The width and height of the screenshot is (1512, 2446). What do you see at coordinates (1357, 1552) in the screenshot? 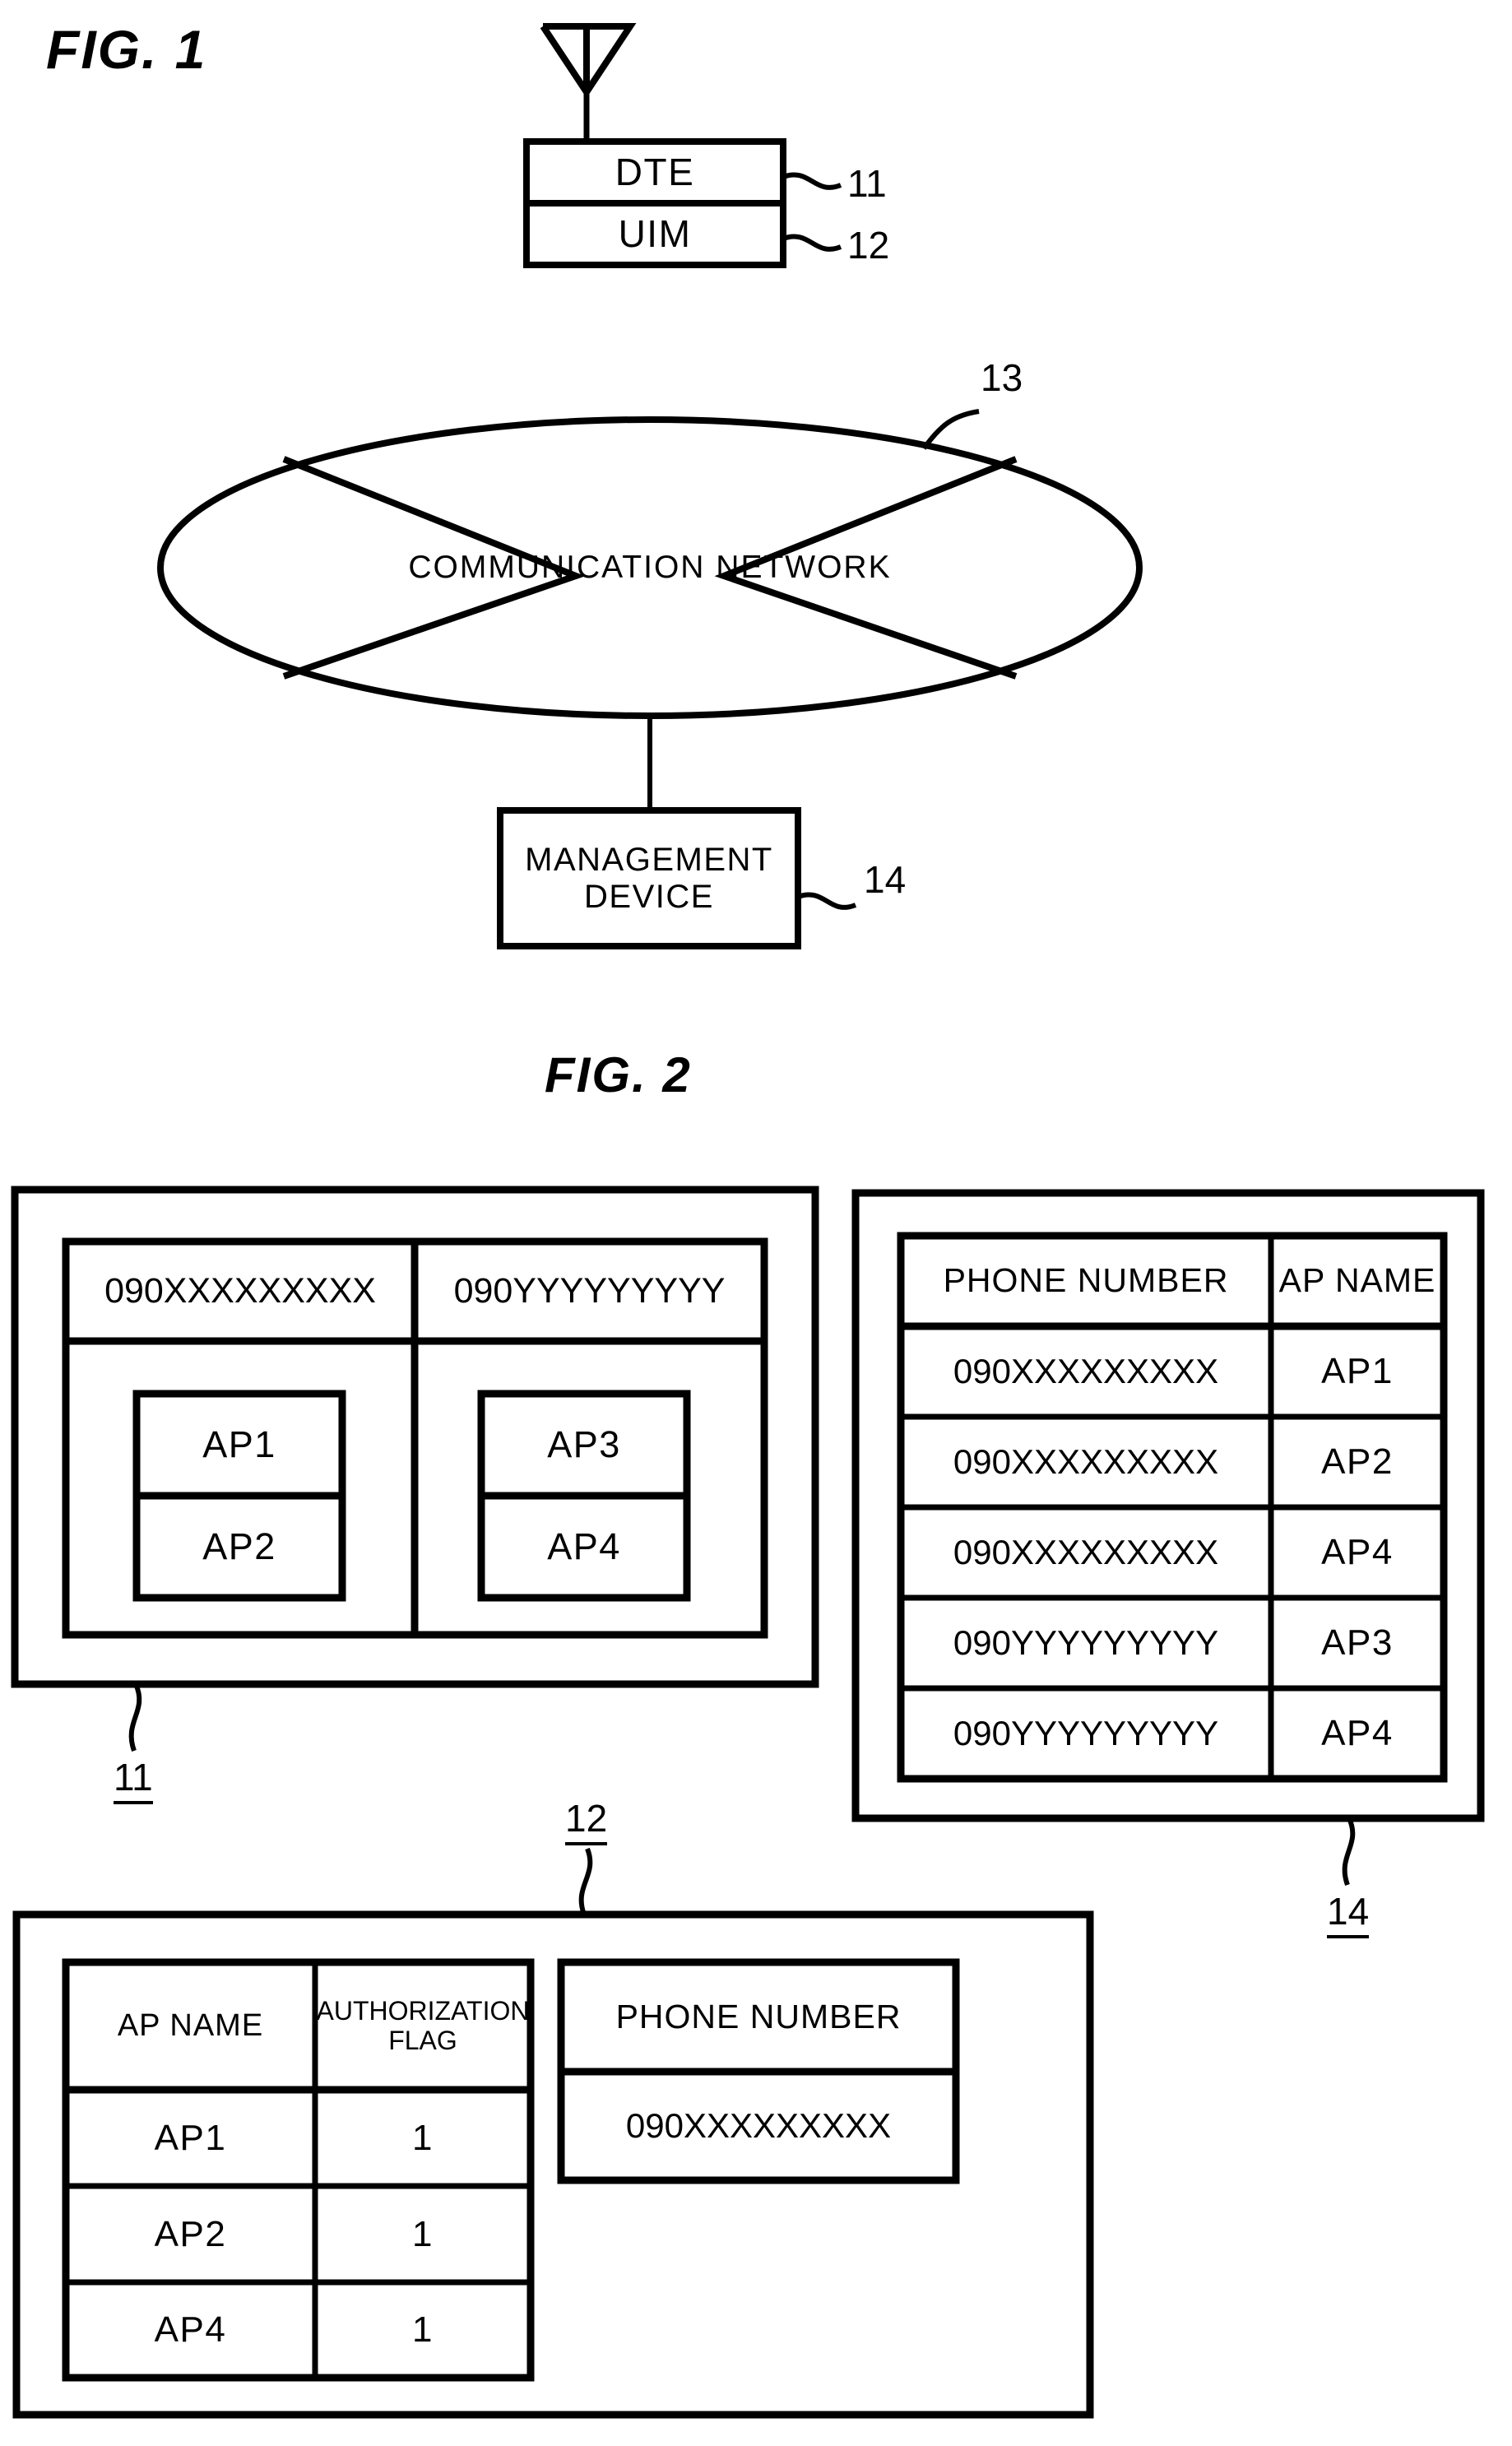
I see `table-row-2-apname: AP4` at bounding box center [1357, 1552].